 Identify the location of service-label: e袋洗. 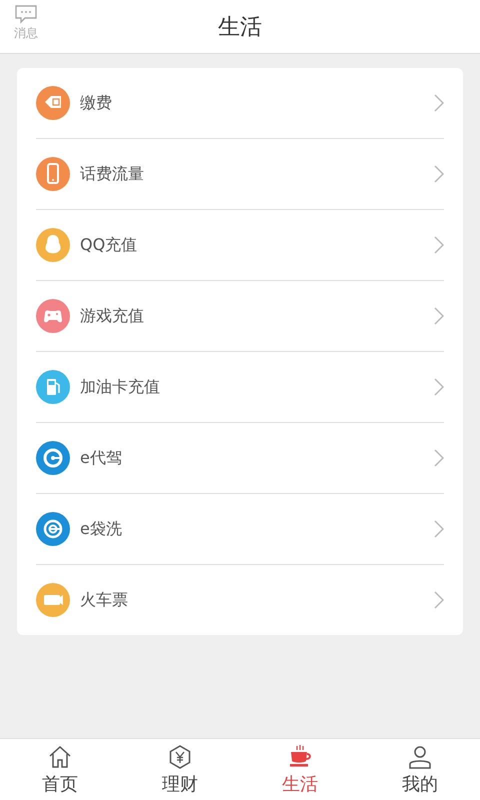
(252, 529).